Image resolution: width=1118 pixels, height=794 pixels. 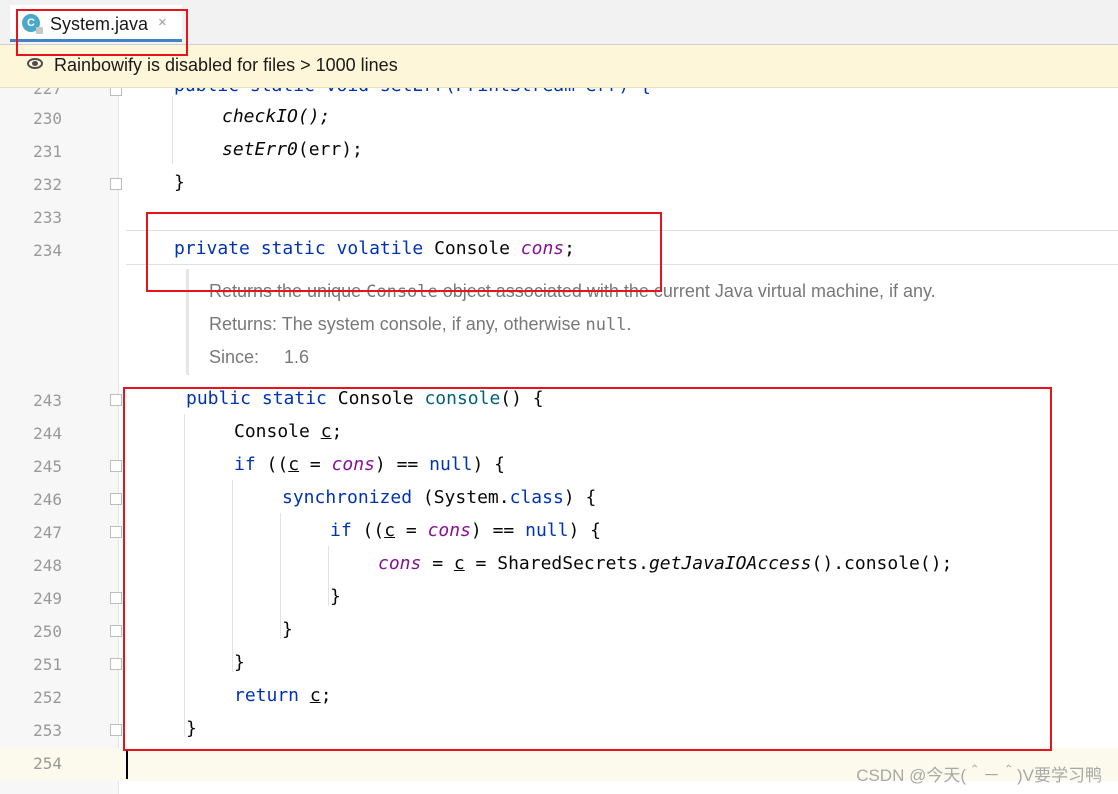 What do you see at coordinates (47, 217) in the screenshot?
I see `line-number: 233` at bounding box center [47, 217].